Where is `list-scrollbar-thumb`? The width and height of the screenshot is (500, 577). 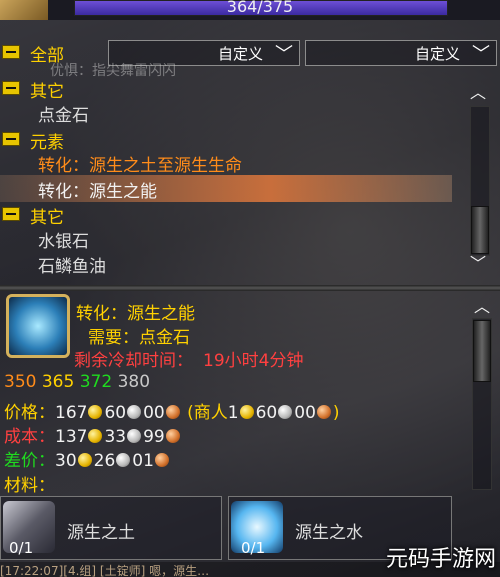 list-scrollbar-thumb is located at coordinates (480, 230).